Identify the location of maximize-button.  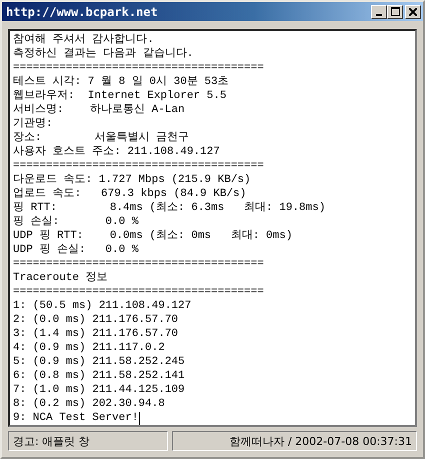
(395, 11).